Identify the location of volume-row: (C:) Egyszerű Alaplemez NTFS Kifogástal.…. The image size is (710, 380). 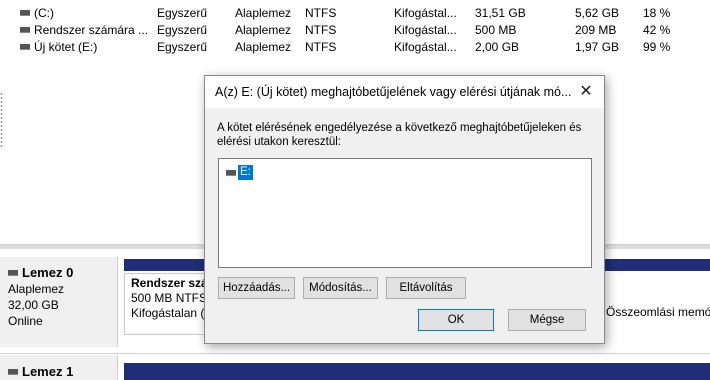
(355, 13).